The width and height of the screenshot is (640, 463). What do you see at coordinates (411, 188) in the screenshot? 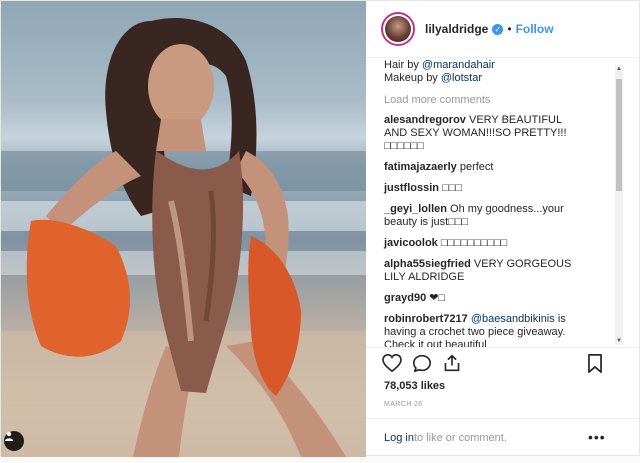
I see `comment-username: justflossin` at bounding box center [411, 188].